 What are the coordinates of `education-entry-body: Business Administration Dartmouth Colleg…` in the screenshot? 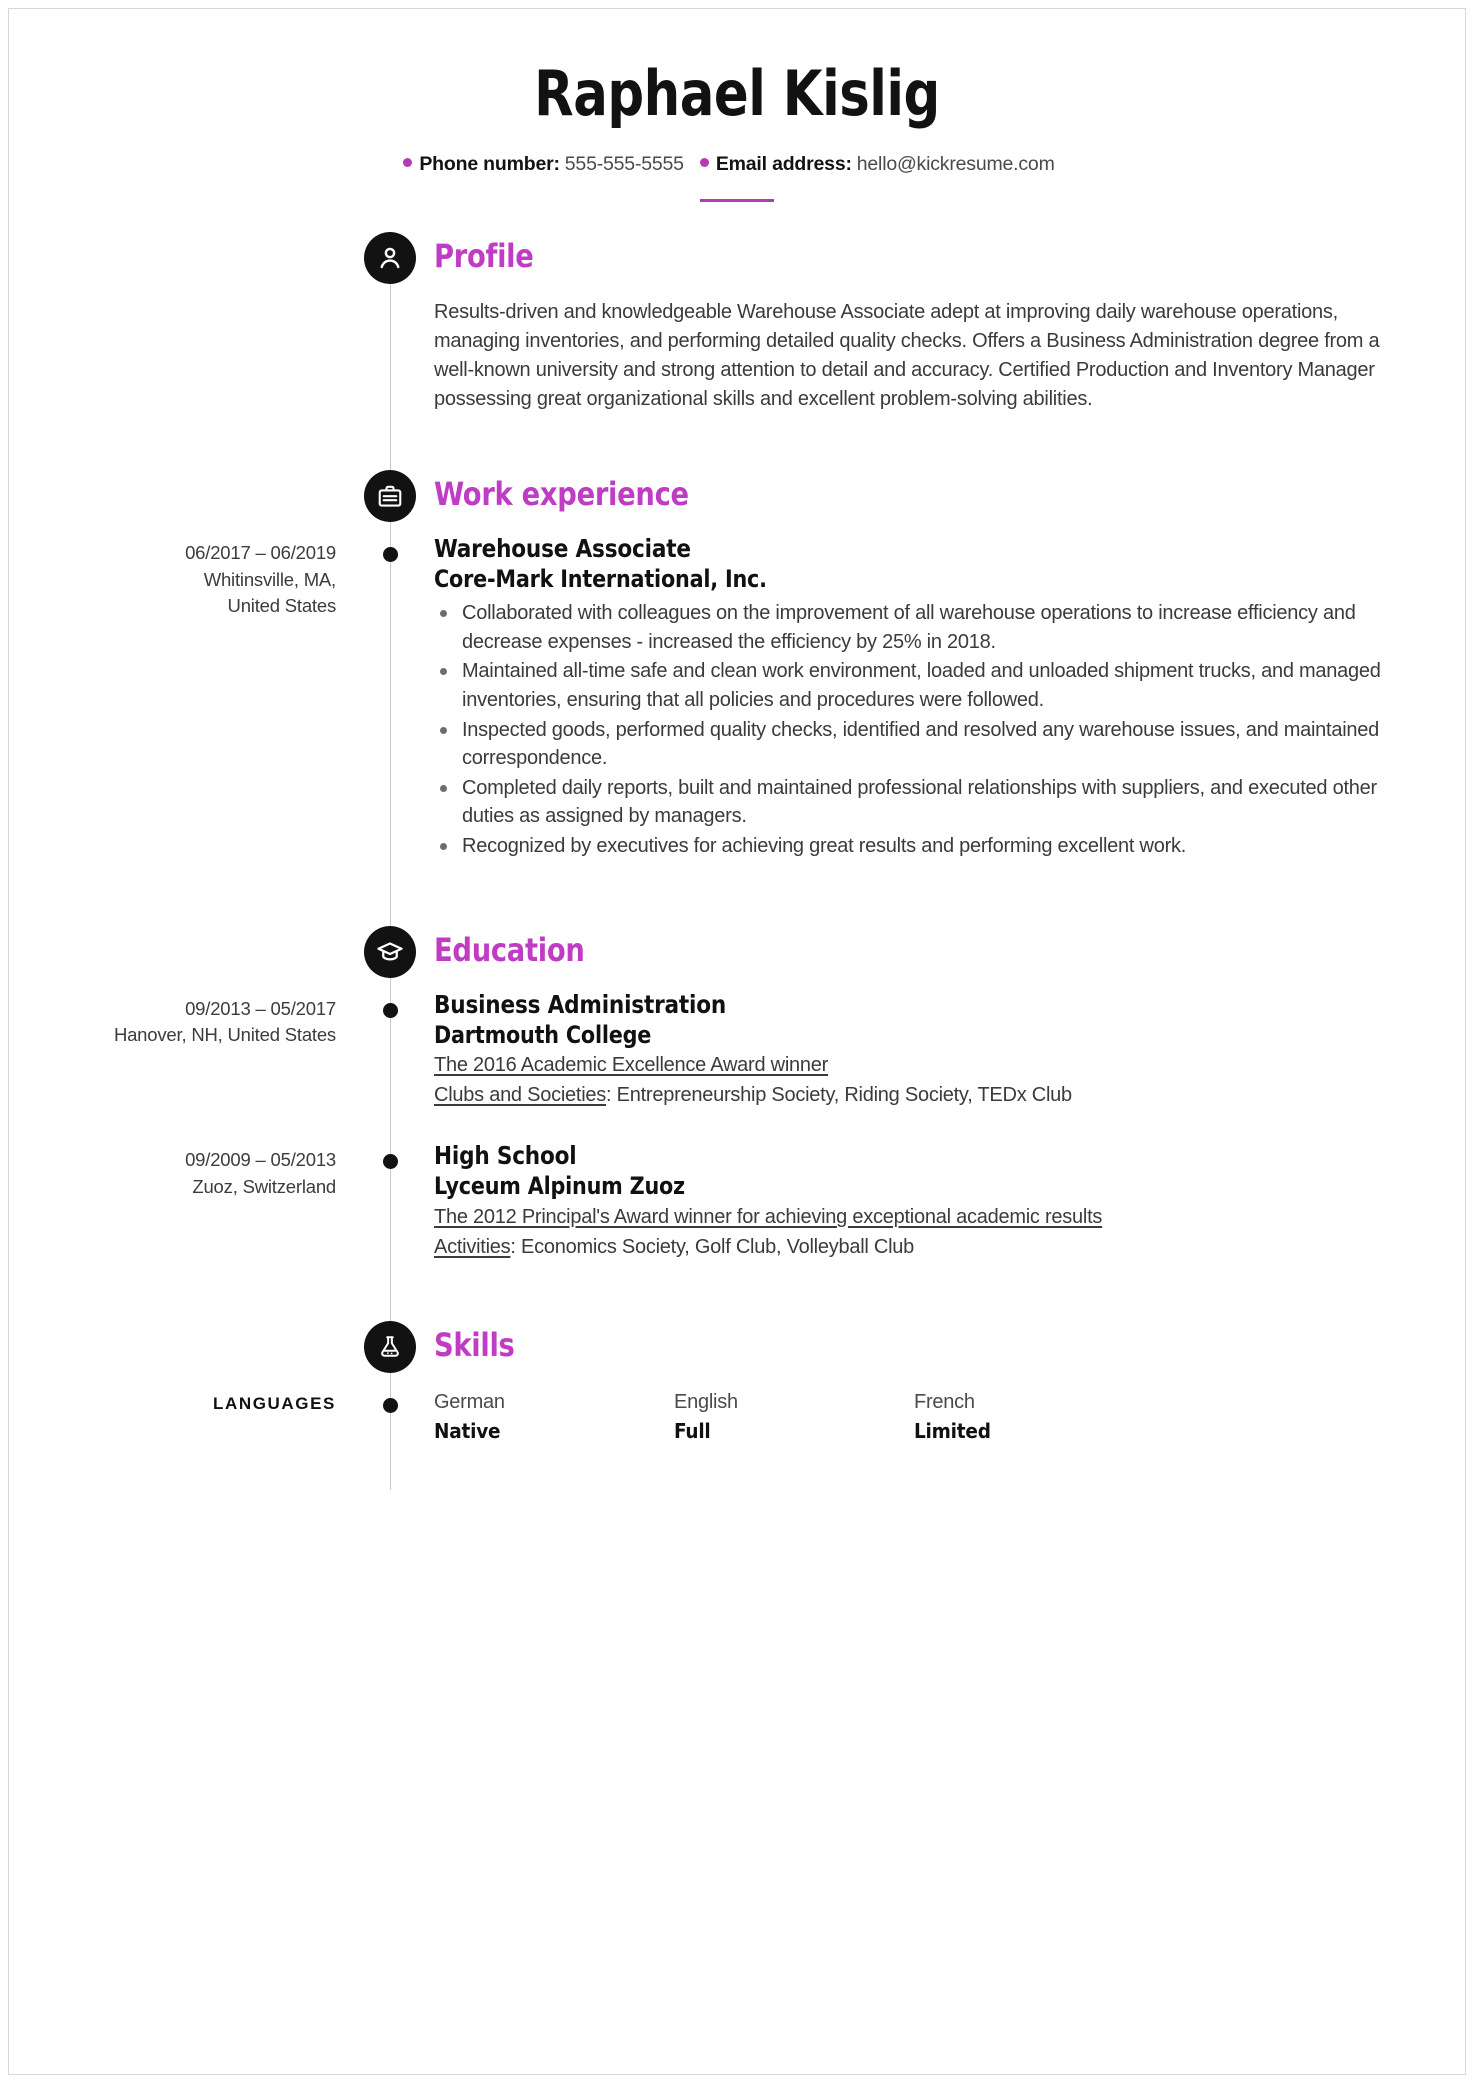 It's located at (914, 1049).